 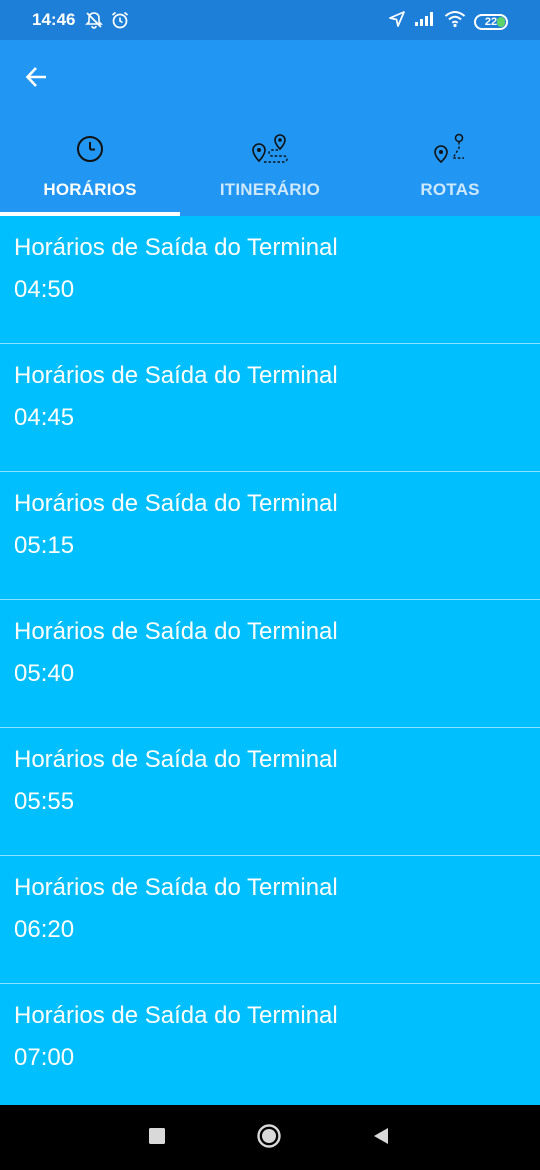 What do you see at coordinates (270, 920) in the screenshot?
I see `list-item: Horários de Saída do Terminal 06:20` at bounding box center [270, 920].